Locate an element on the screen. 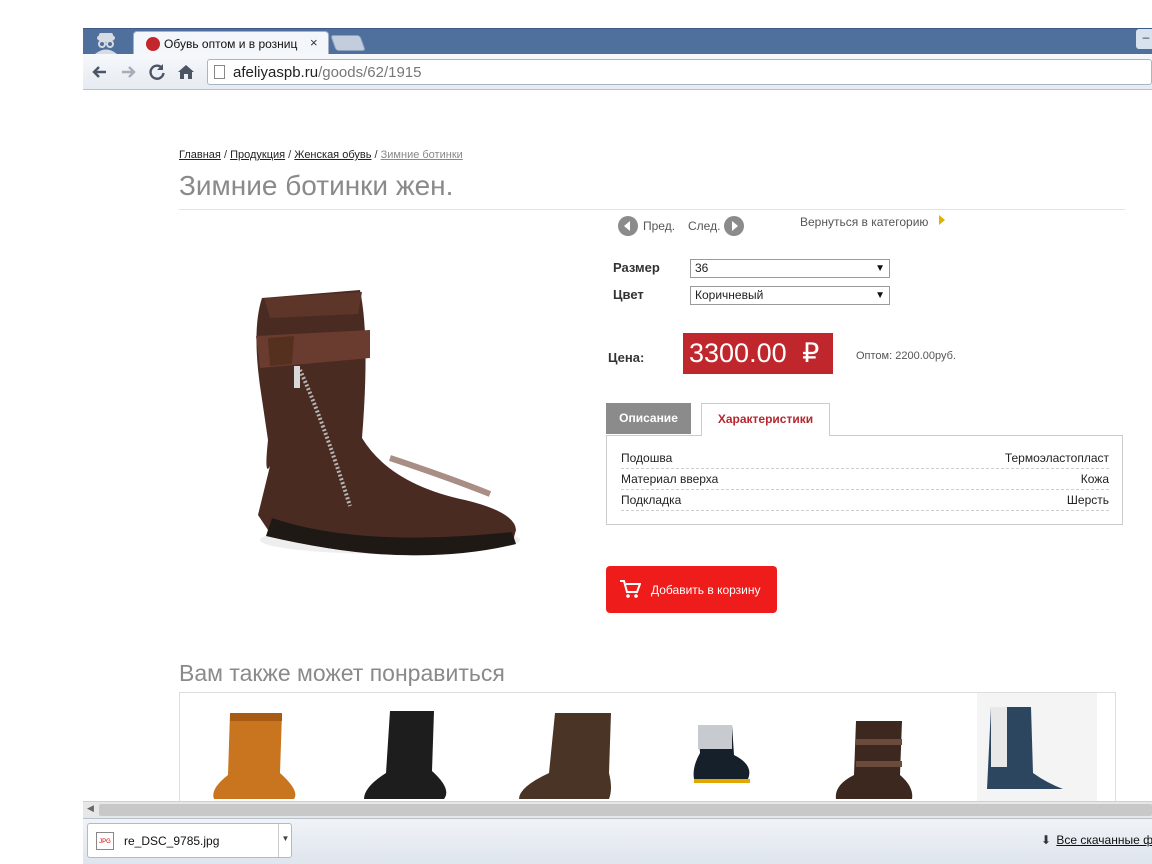 This screenshot has width=1152, height=864. new-tab-button is located at coordinates (348, 43).